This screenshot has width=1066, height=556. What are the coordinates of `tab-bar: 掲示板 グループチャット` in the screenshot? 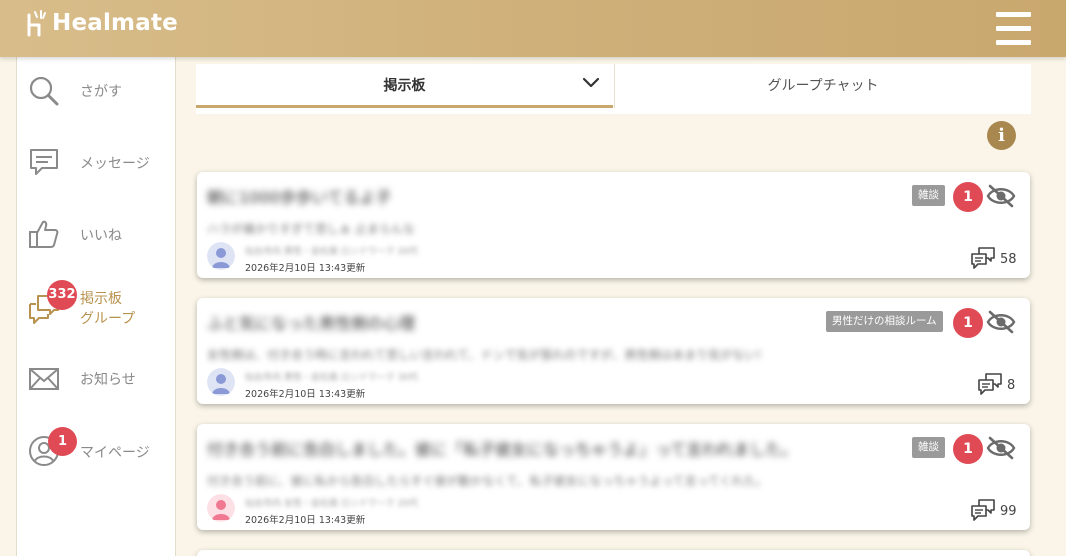 It's located at (613, 89).